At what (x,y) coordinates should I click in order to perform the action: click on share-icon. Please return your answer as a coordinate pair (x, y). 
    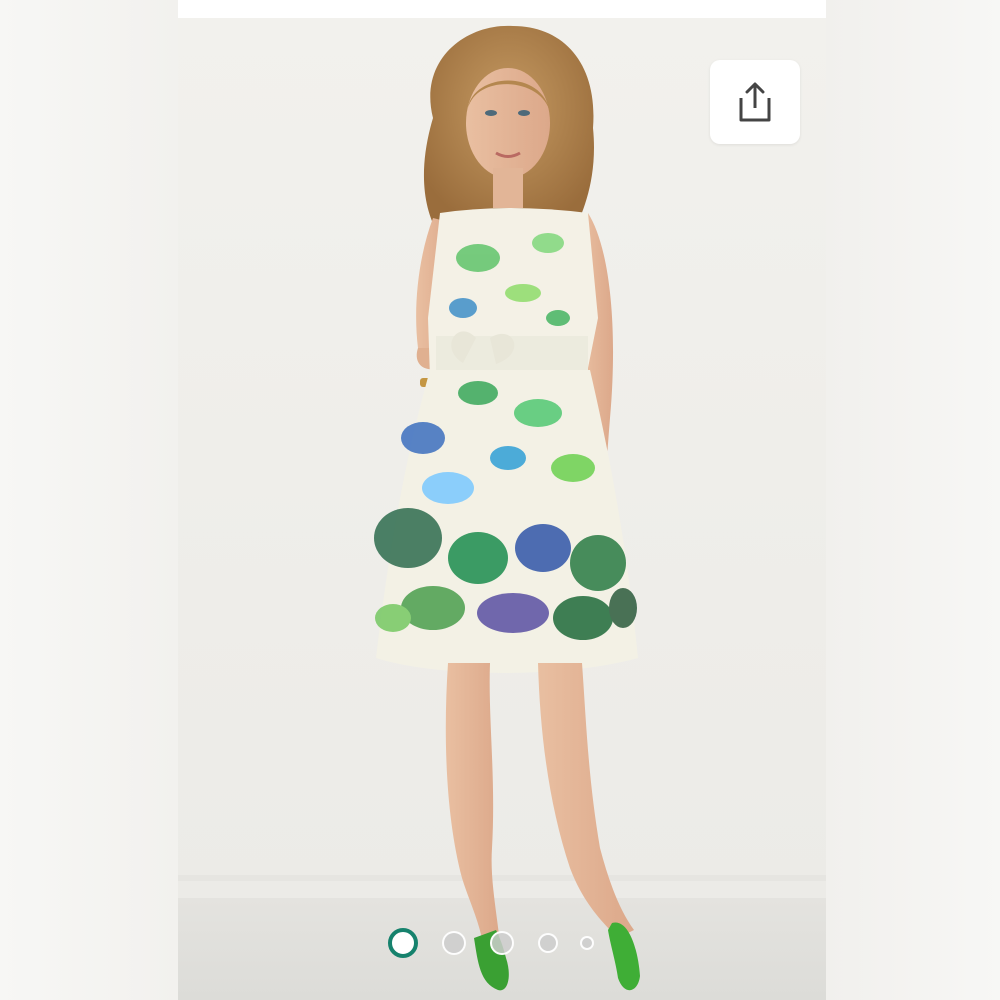
    Looking at the image, I should click on (755, 102).